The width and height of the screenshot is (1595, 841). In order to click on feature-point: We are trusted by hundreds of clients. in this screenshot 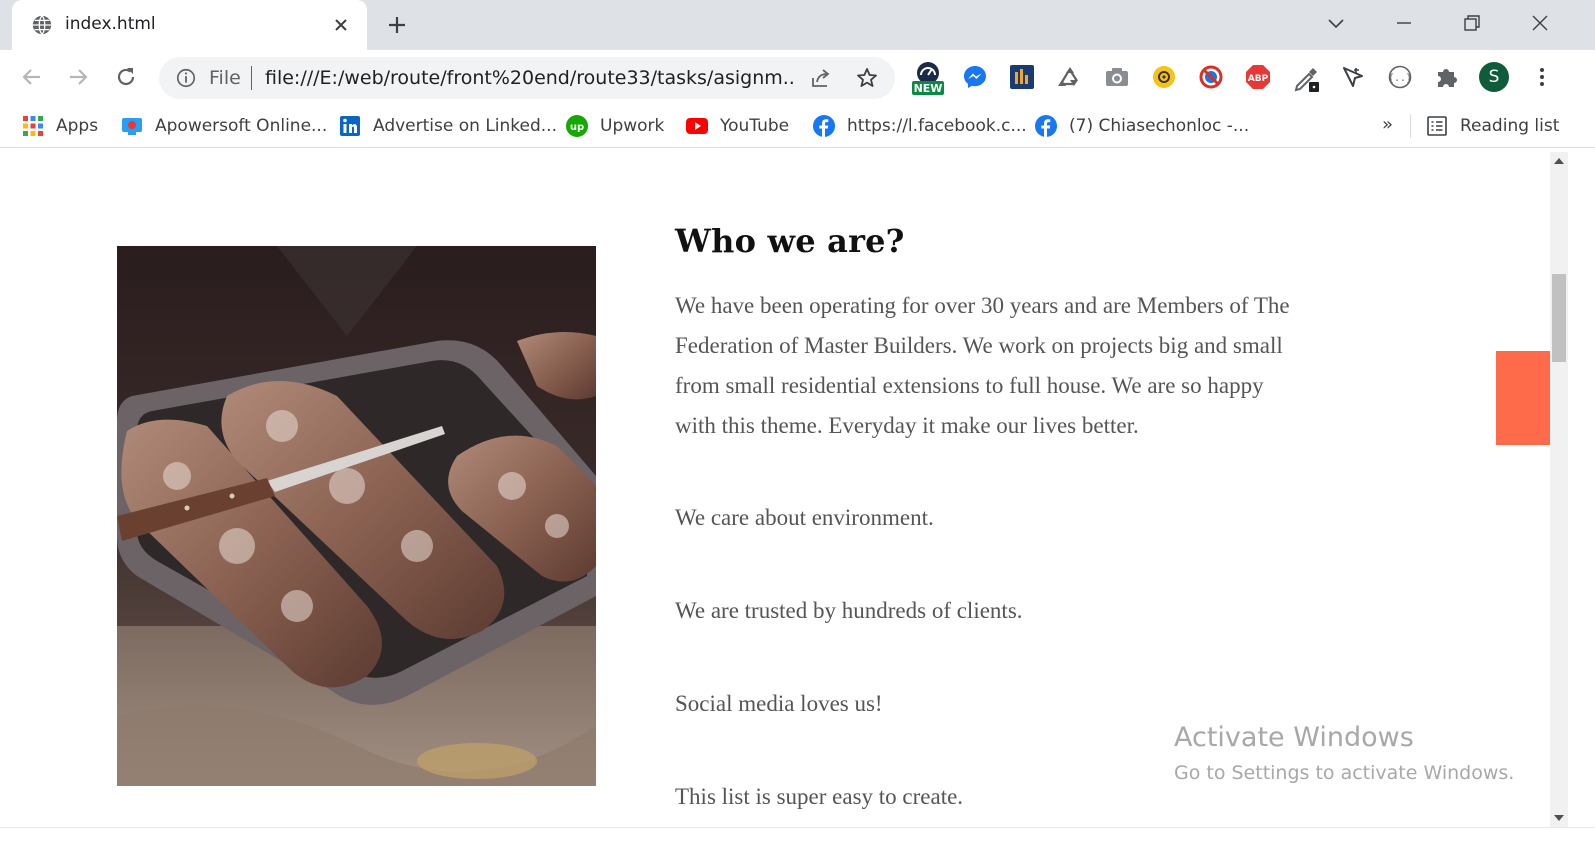, I will do `click(849, 610)`.